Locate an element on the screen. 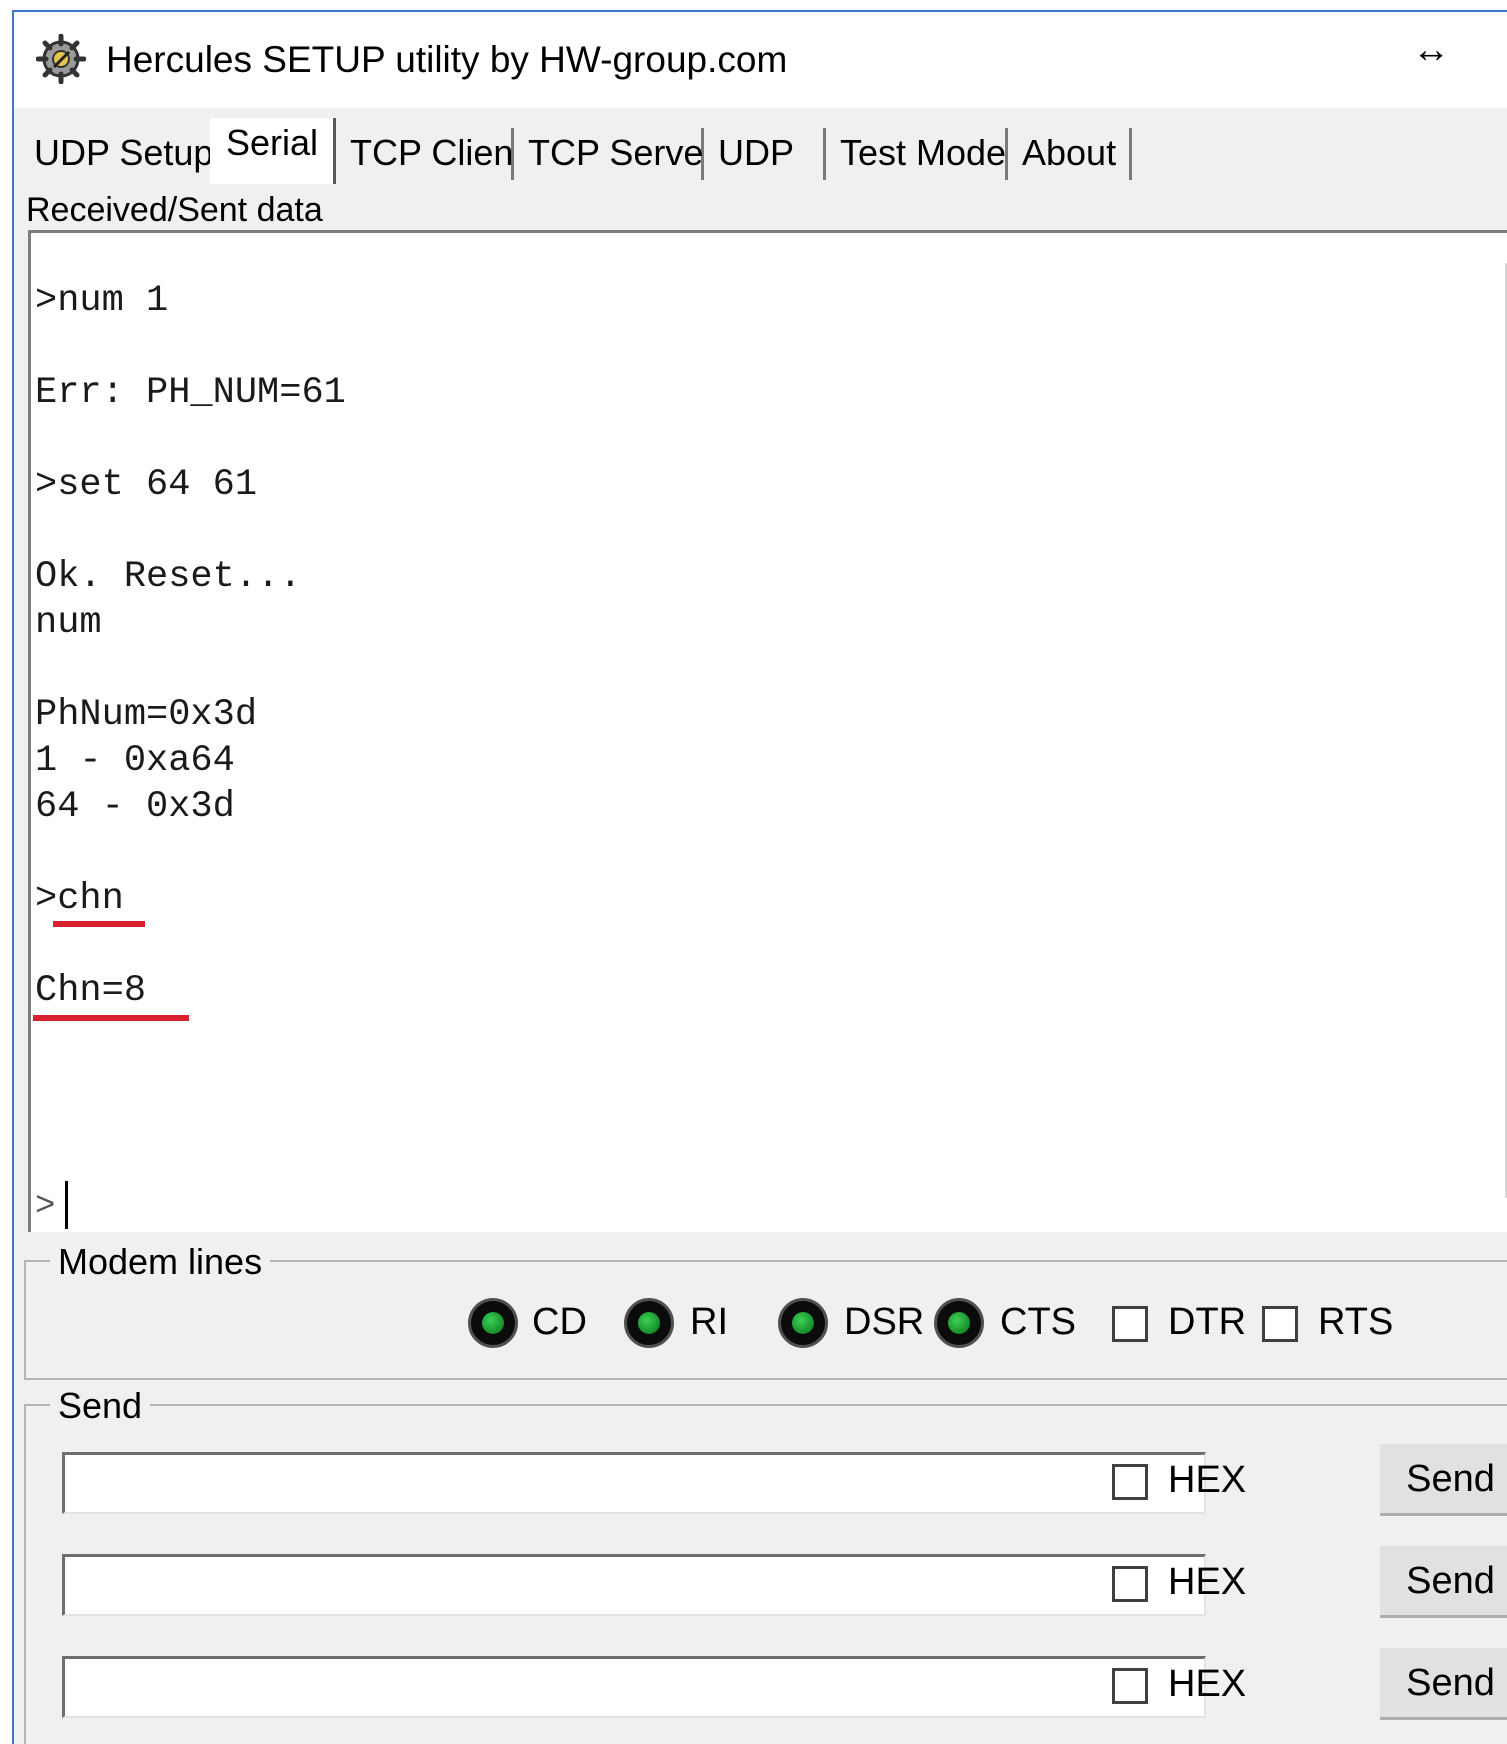 This screenshot has width=1507, height=1744. terminal-line: >set 64 61 is located at coordinates (146, 485).